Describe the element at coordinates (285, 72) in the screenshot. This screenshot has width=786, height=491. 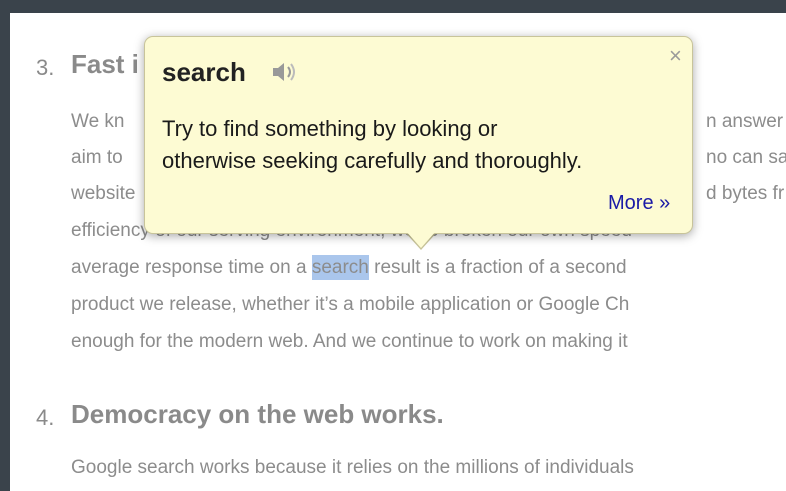
I see `speaker-icon` at that location.